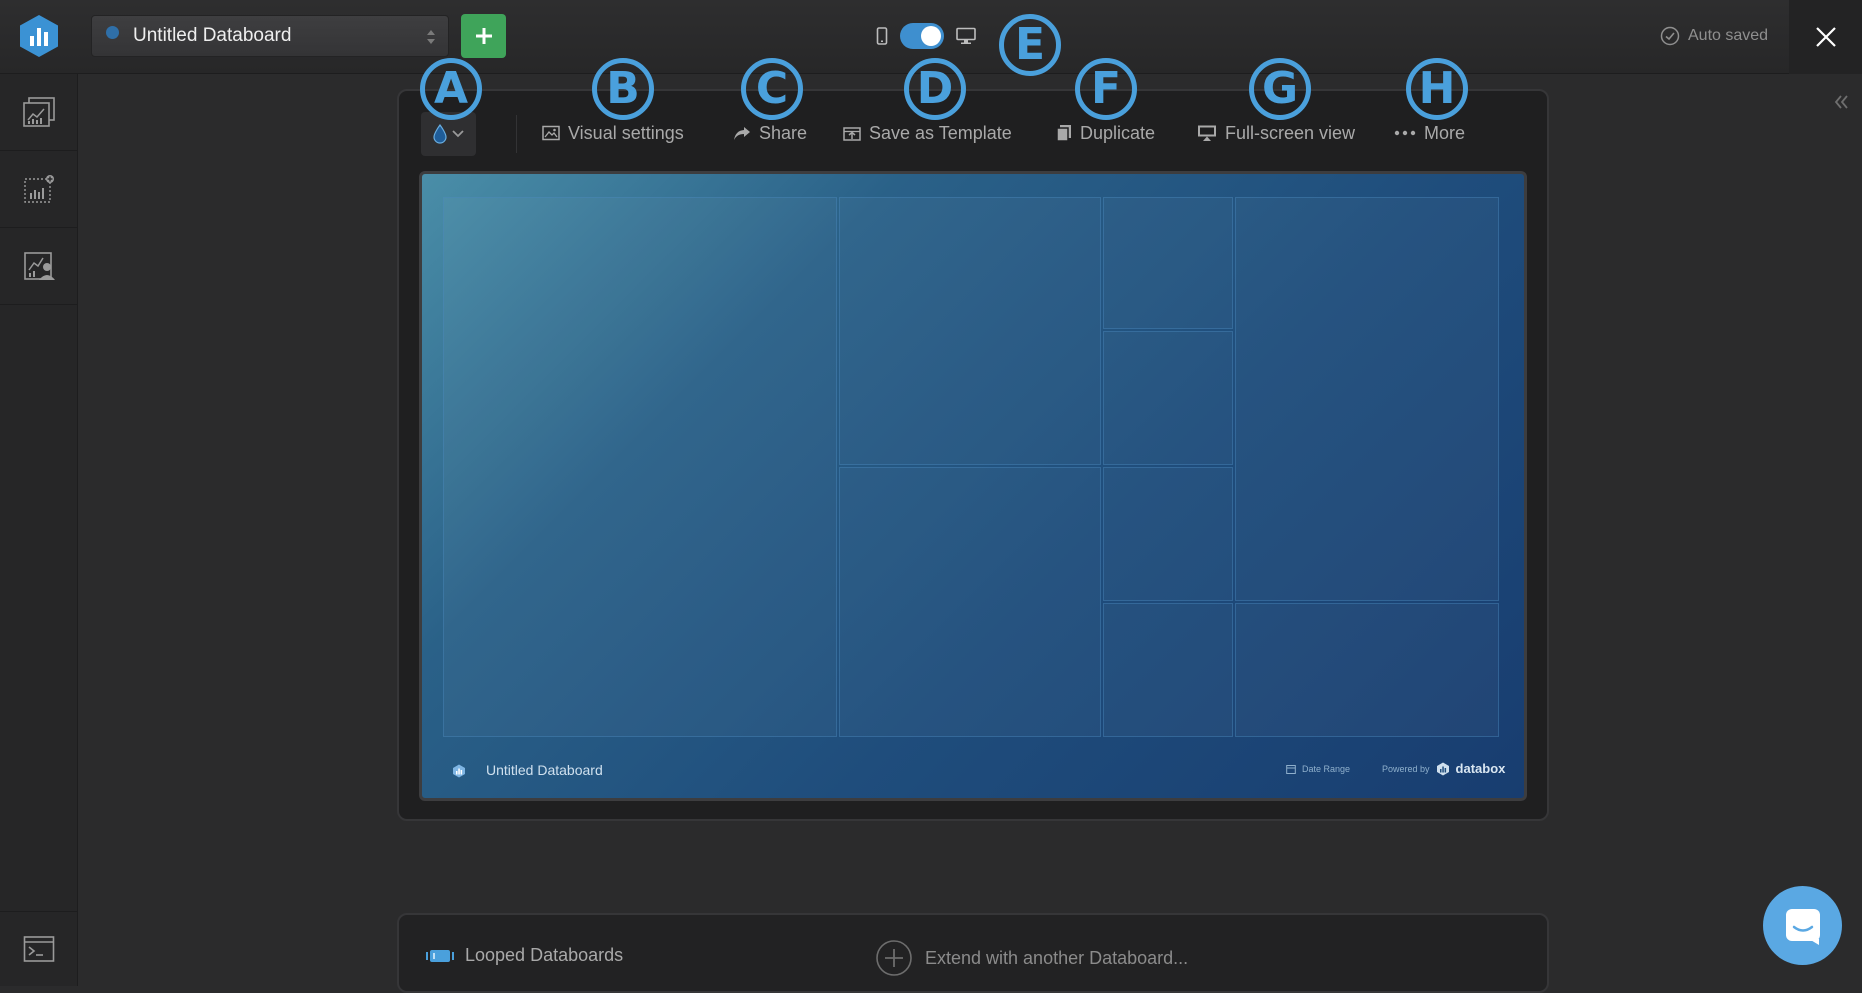  What do you see at coordinates (1670, 36) in the screenshot?
I see `check-circle-icon` at bounding box center [1670, 36].